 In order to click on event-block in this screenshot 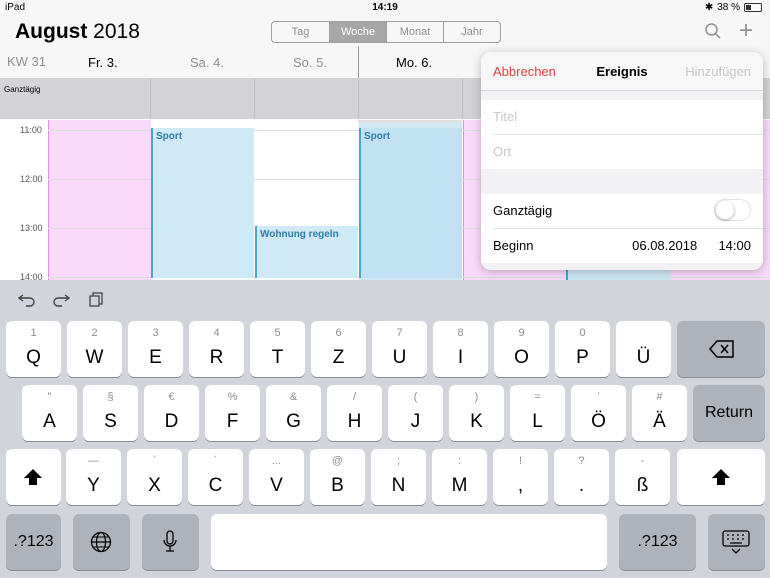, I will do `click(618, 275)`.